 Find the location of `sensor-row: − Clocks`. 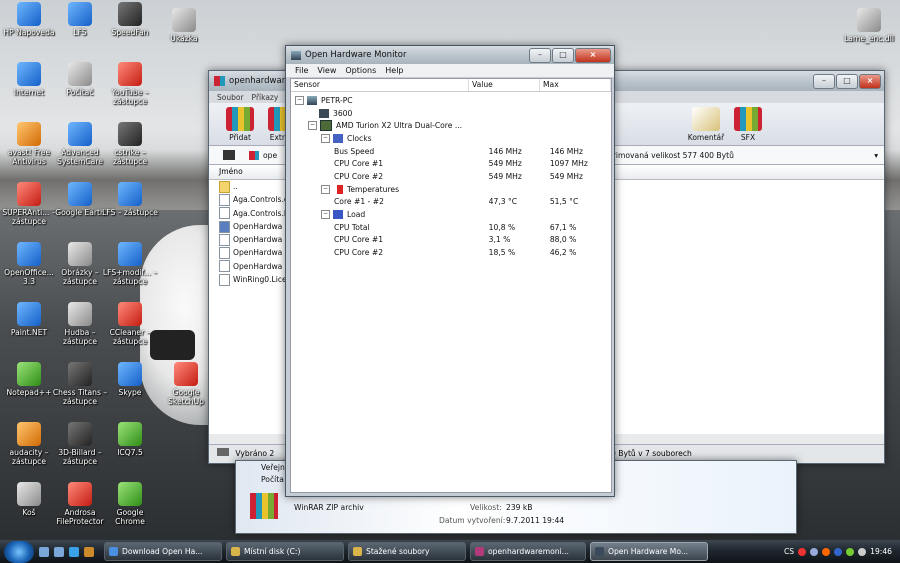

sensor-row: − Clocks is located at coordinates (451, 138).